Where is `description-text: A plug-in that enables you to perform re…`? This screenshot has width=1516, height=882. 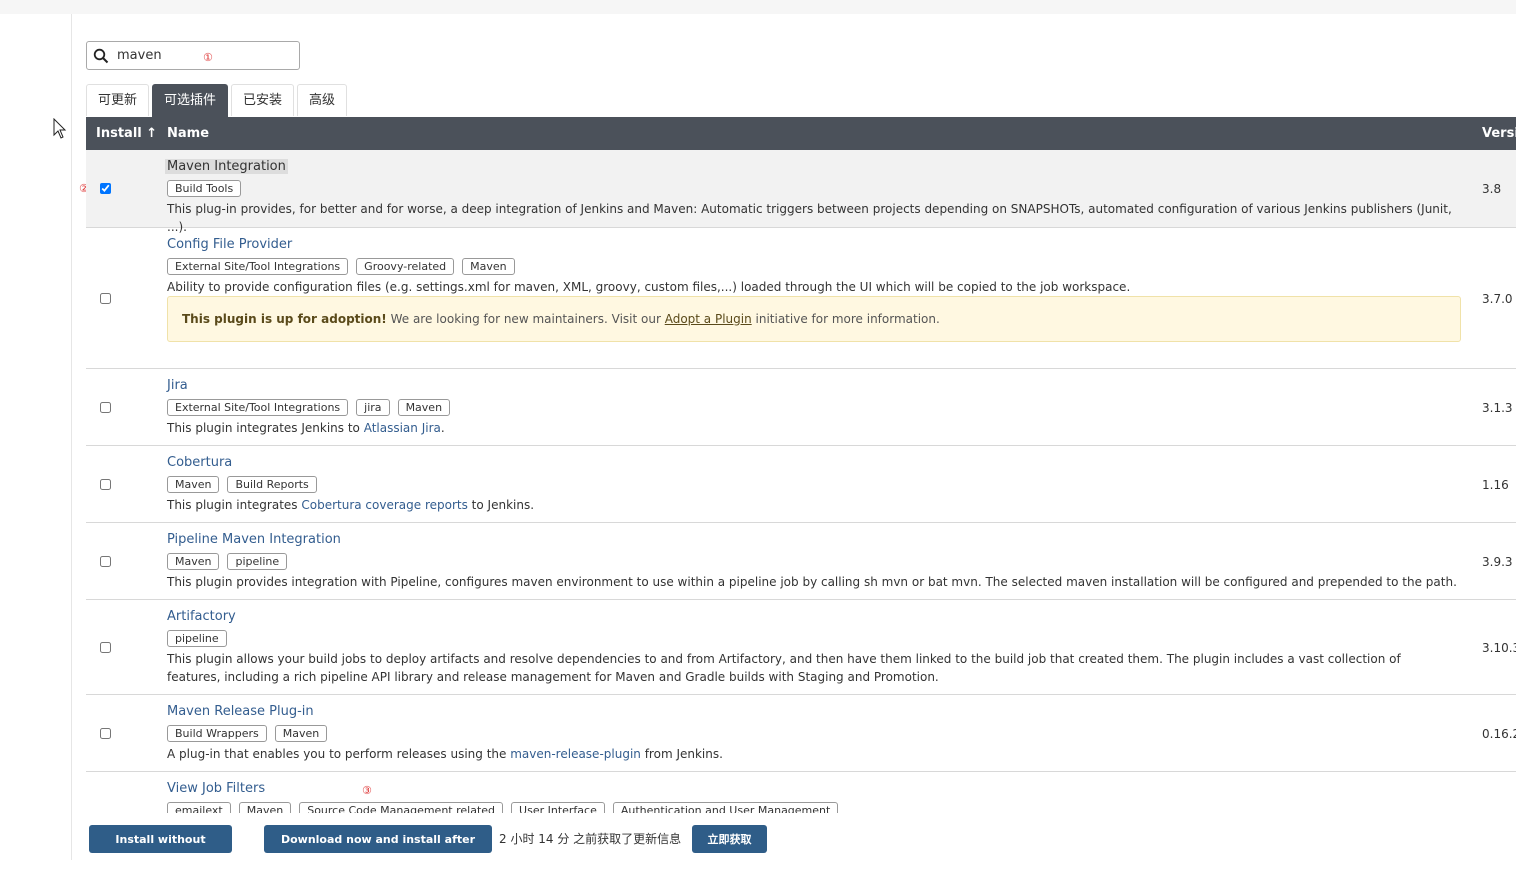
description-text: A plug-in that enables you to perform re… is located at coordinates (339, 754).